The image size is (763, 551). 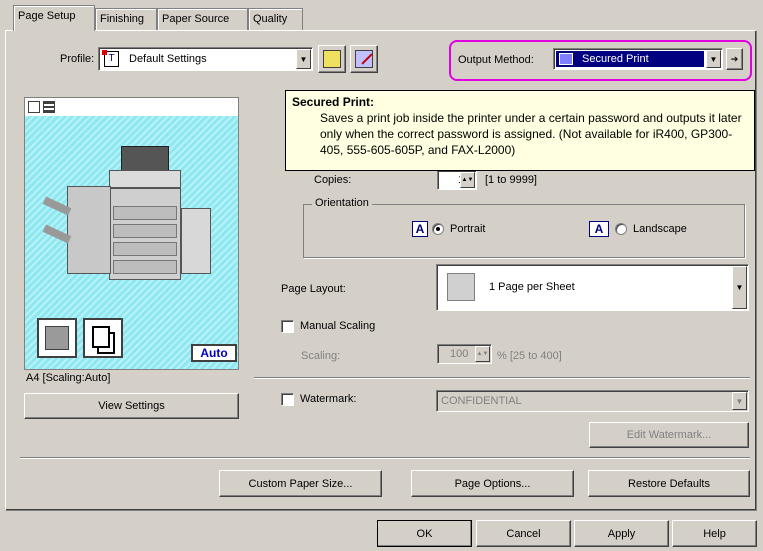 I want to click on watermark-checkbox, so click(x=287, y=399).